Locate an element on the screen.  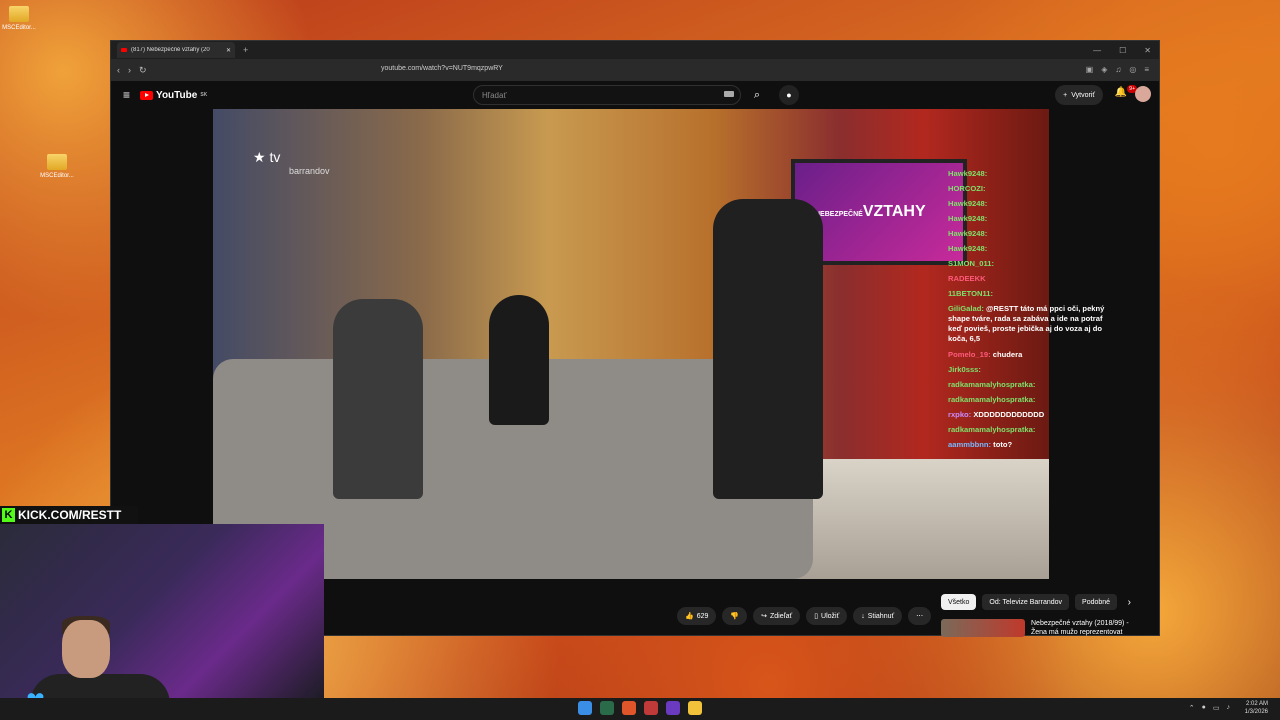
volume-icon: ♪ is located at coordinates (1229, 708).